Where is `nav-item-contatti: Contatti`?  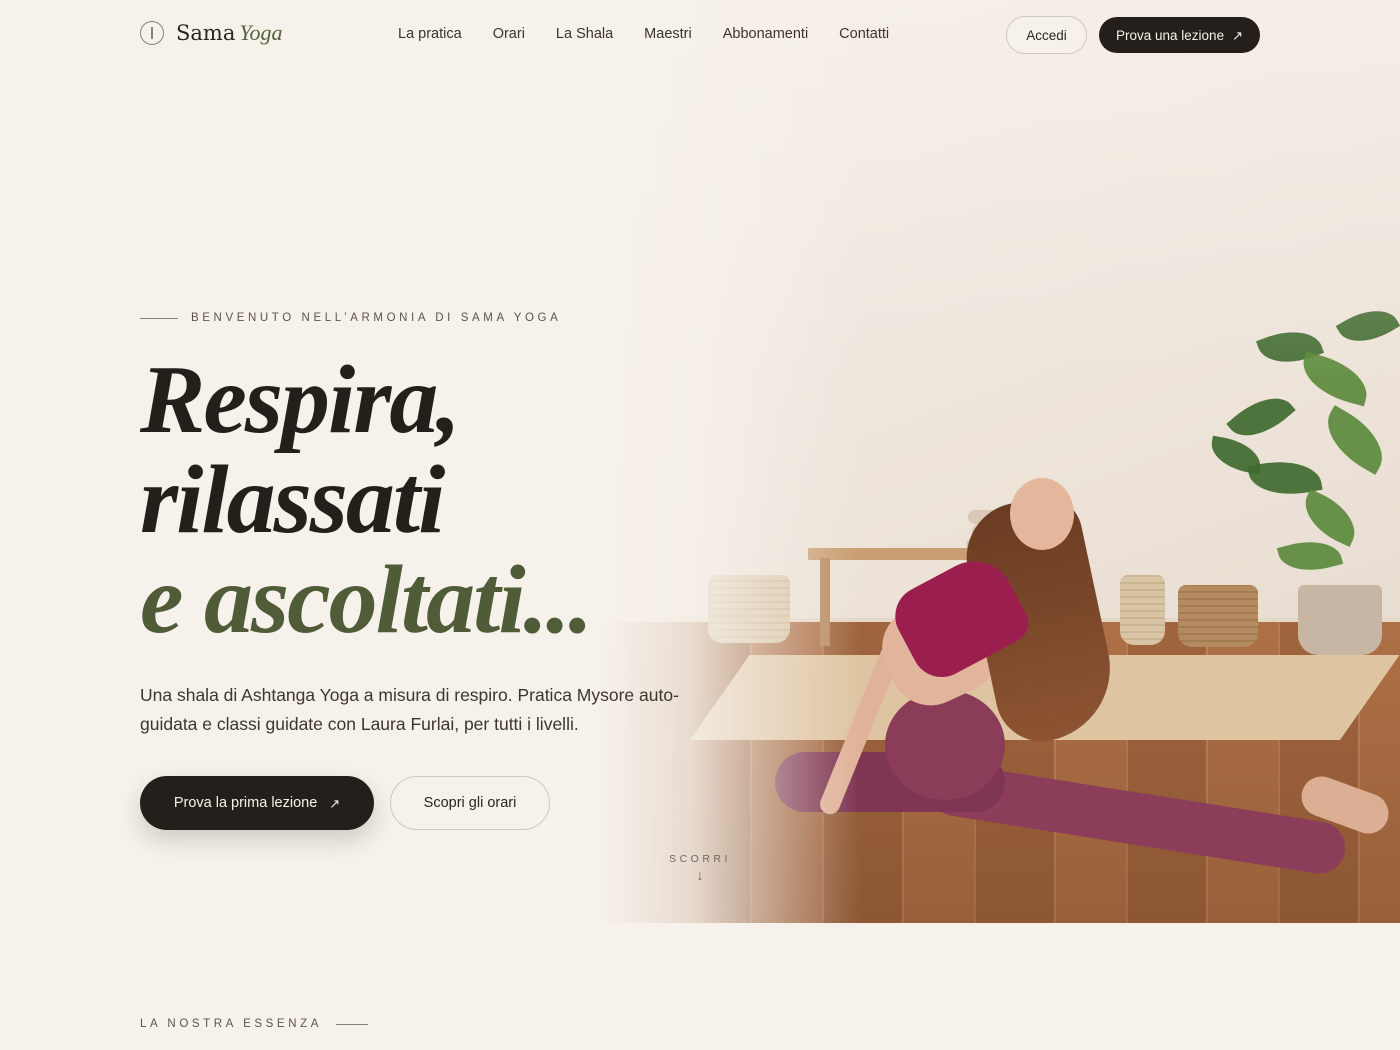
nav-item-contatti: Contatti is located at coordinates (864, 34).